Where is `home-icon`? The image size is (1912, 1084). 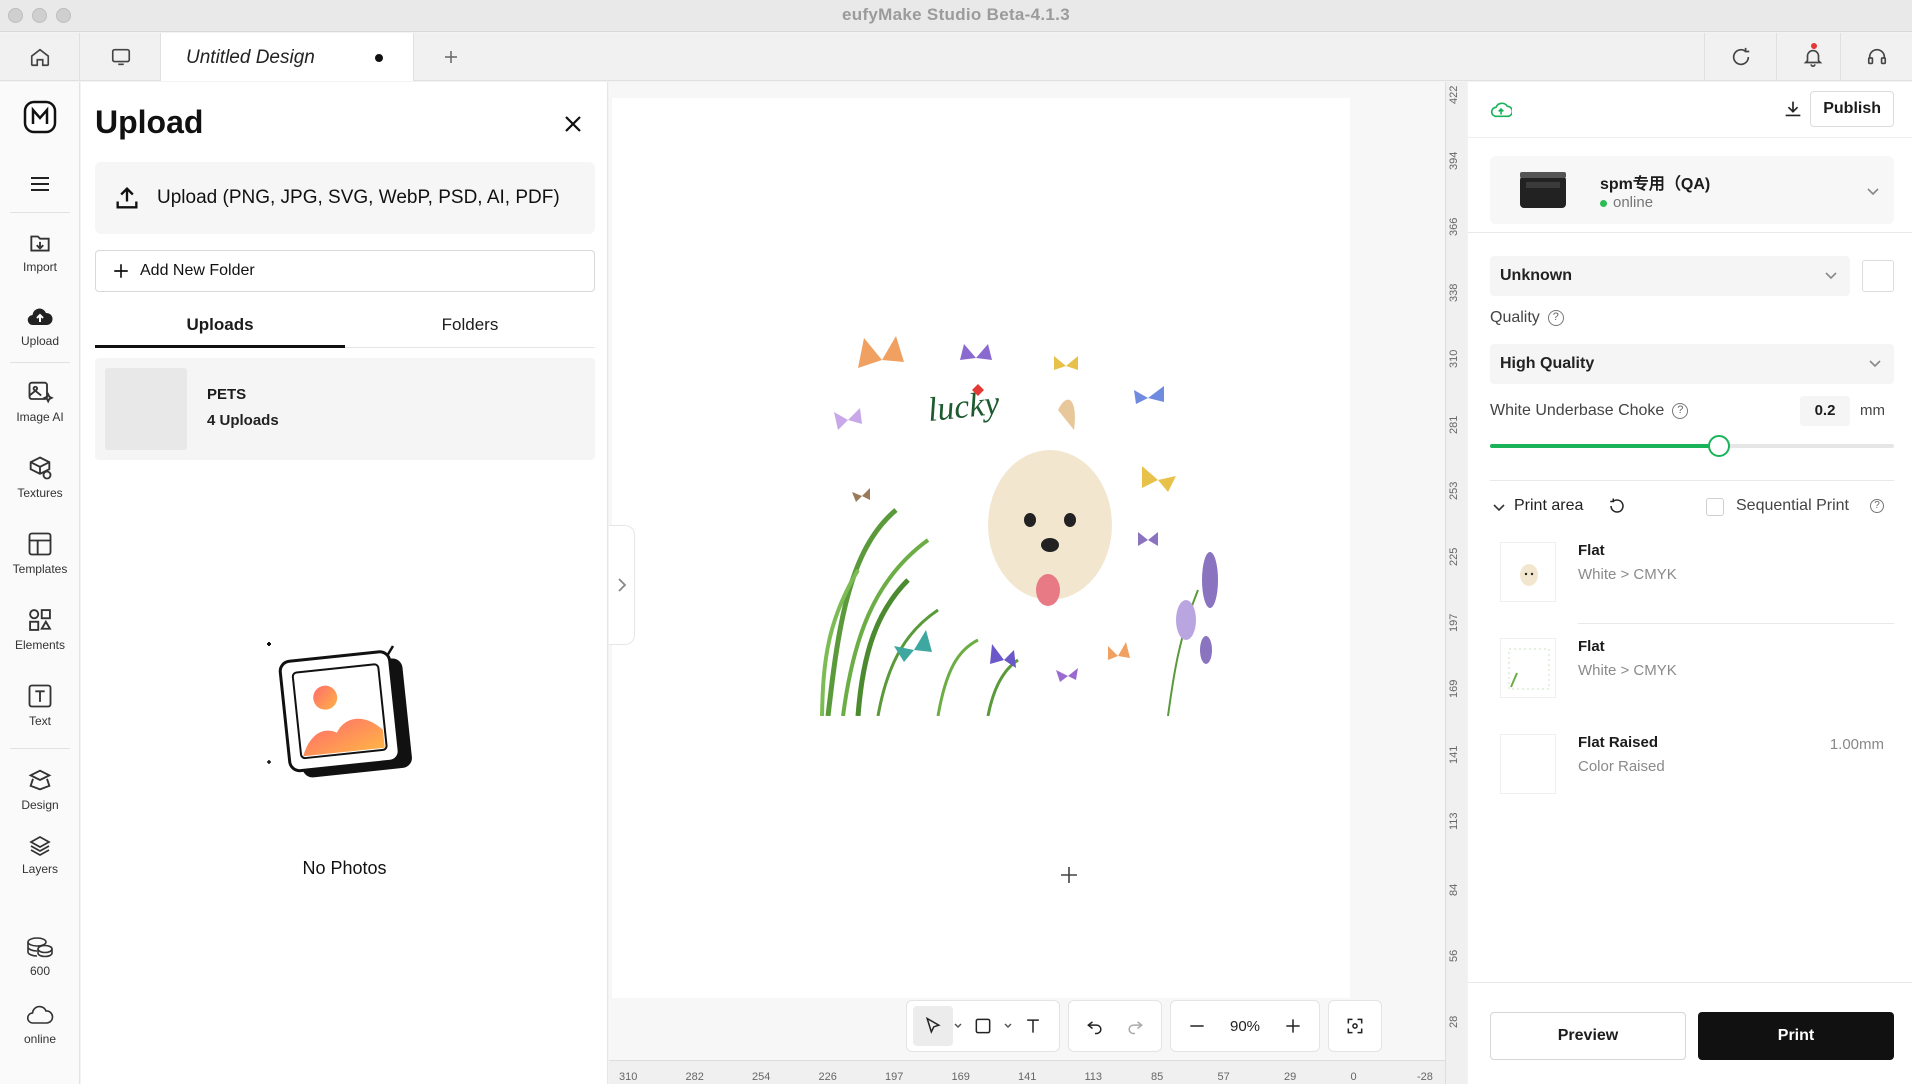 home-icon is located at coordinates (39, 57).